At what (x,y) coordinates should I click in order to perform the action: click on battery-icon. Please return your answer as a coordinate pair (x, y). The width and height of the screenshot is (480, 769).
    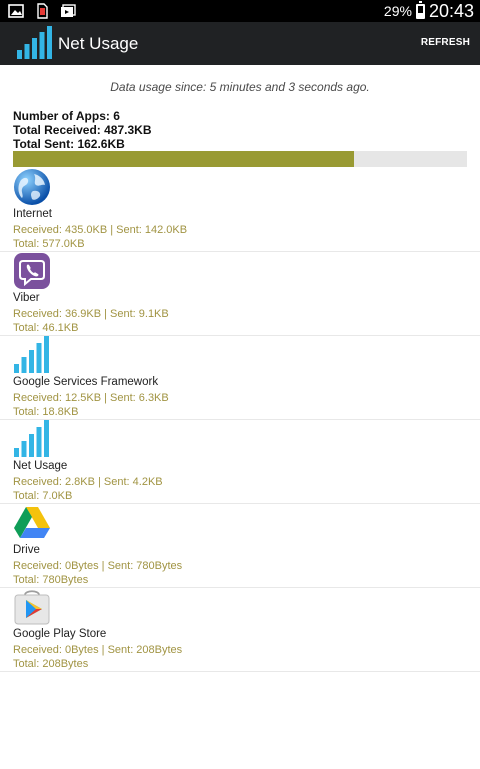
    Looking at the image, I should click on (420, 9).